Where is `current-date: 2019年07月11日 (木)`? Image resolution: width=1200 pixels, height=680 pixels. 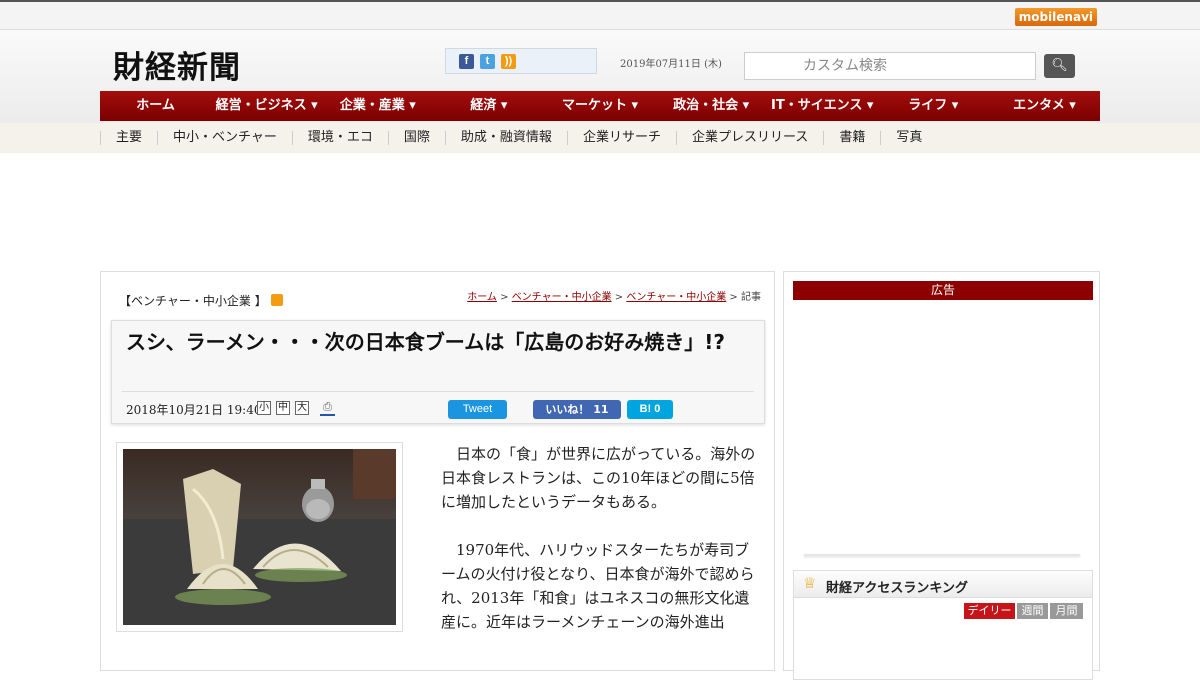
current-date: 2019年07月11日 (木) is located at coordinates (671, 64).